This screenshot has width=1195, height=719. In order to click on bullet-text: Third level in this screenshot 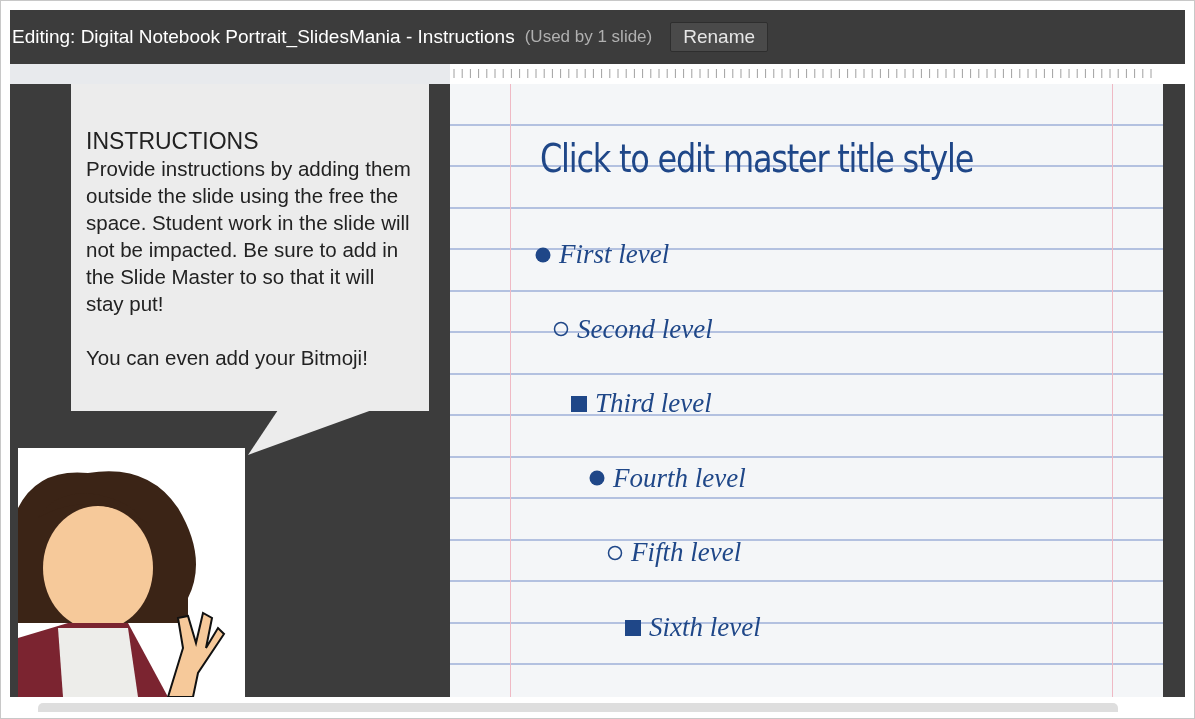, I will do `click(653, 404)`.